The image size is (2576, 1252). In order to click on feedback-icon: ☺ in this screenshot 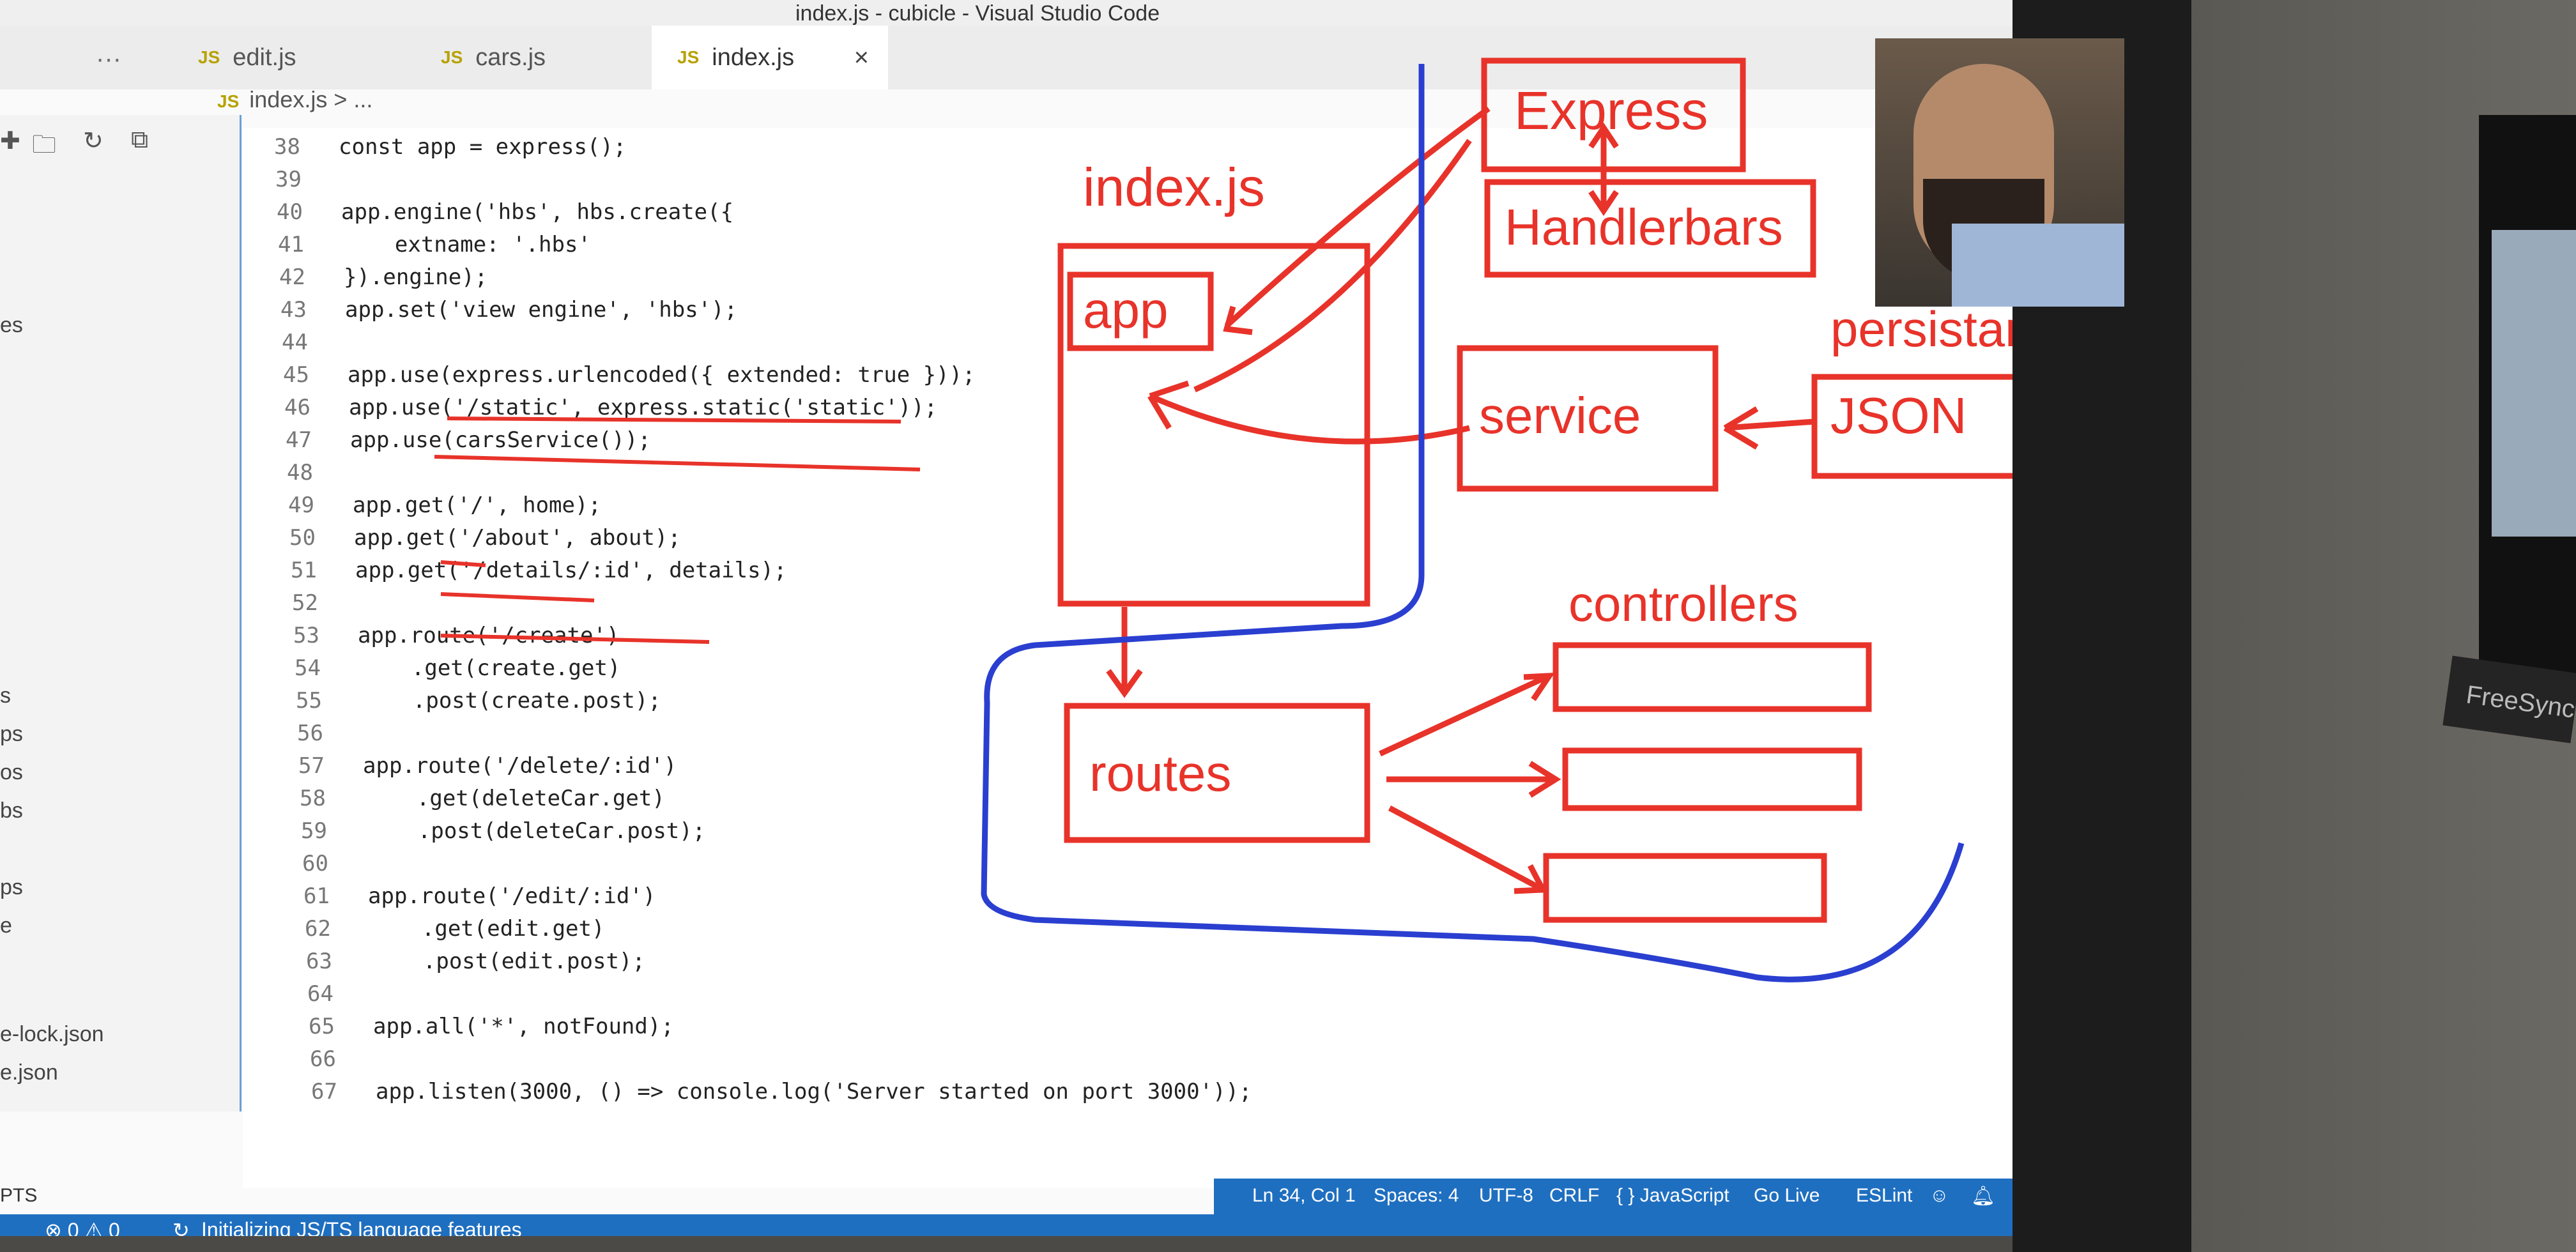, I will do `click(1939, 1196)`.